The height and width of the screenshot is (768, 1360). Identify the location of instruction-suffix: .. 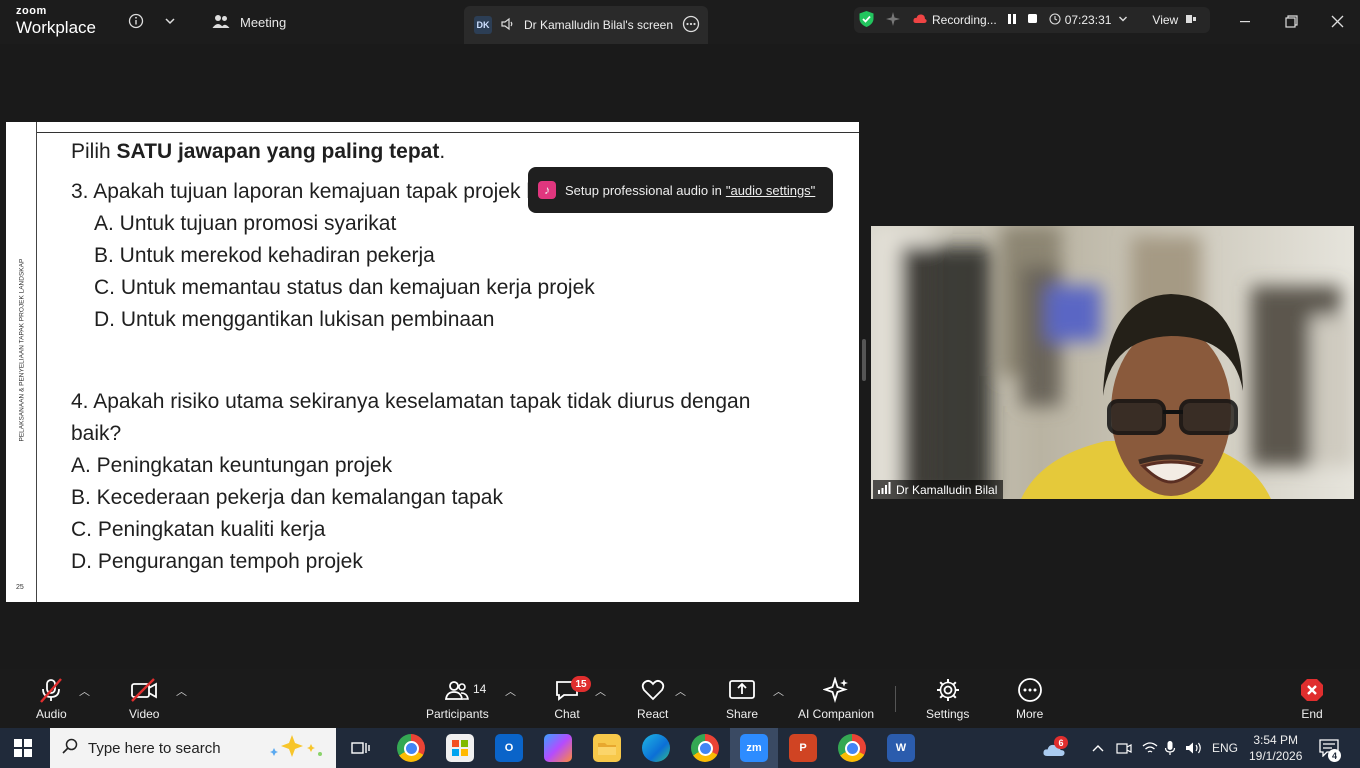
(442, 151).